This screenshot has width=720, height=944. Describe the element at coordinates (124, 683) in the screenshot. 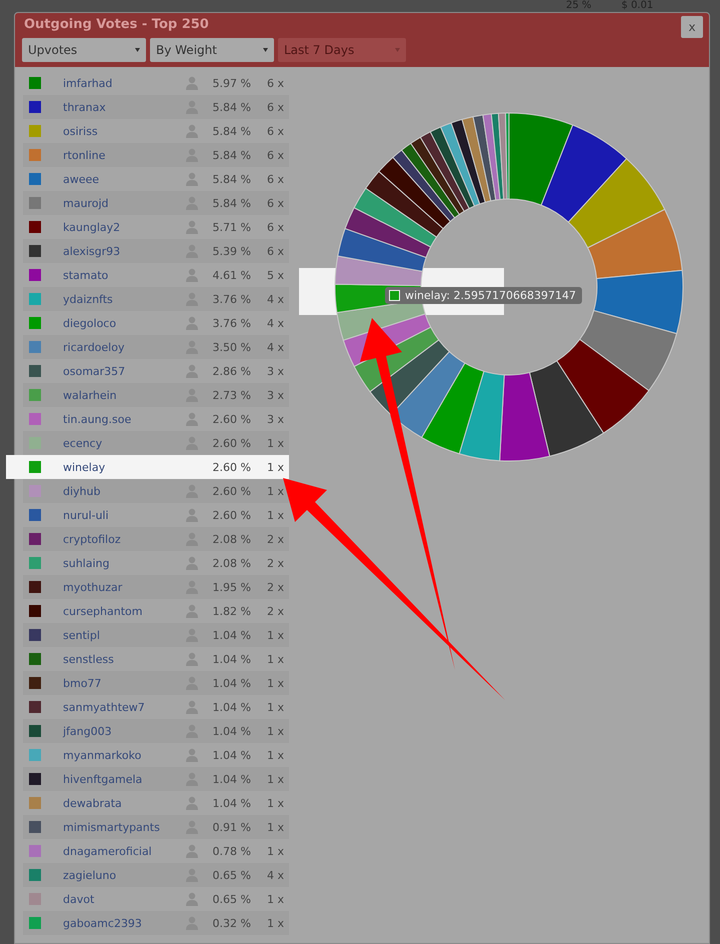

I see `username-link: bmo77` at that location.